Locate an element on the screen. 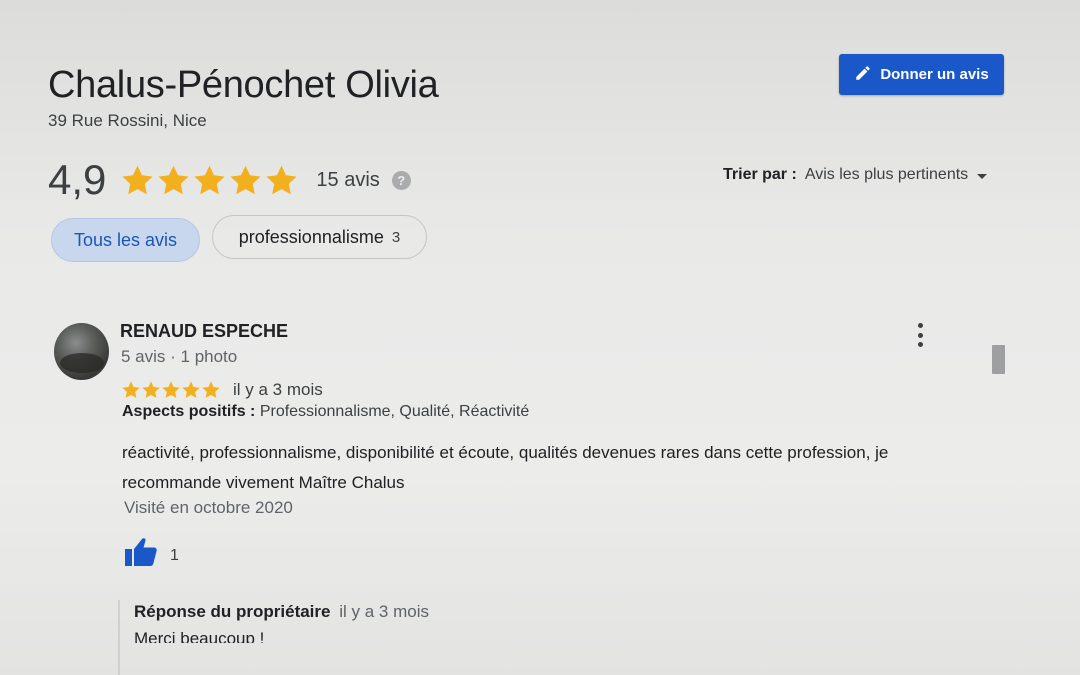 The width and height of the screenshot is (1080, 675). review-count: 15 avis is located at coordinates (348, 179).